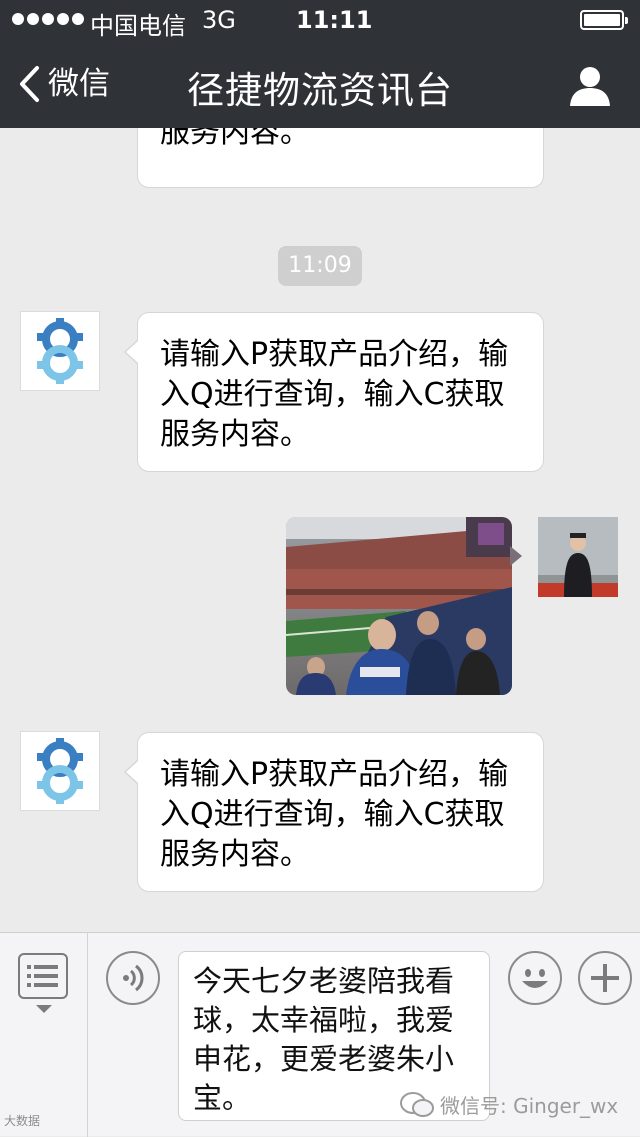 The image size is (640, 1137). Describe the element at coordinates (324, 1020) in the screenshot. I see `input-line: 球，太幸福啦，我爱` at that location.